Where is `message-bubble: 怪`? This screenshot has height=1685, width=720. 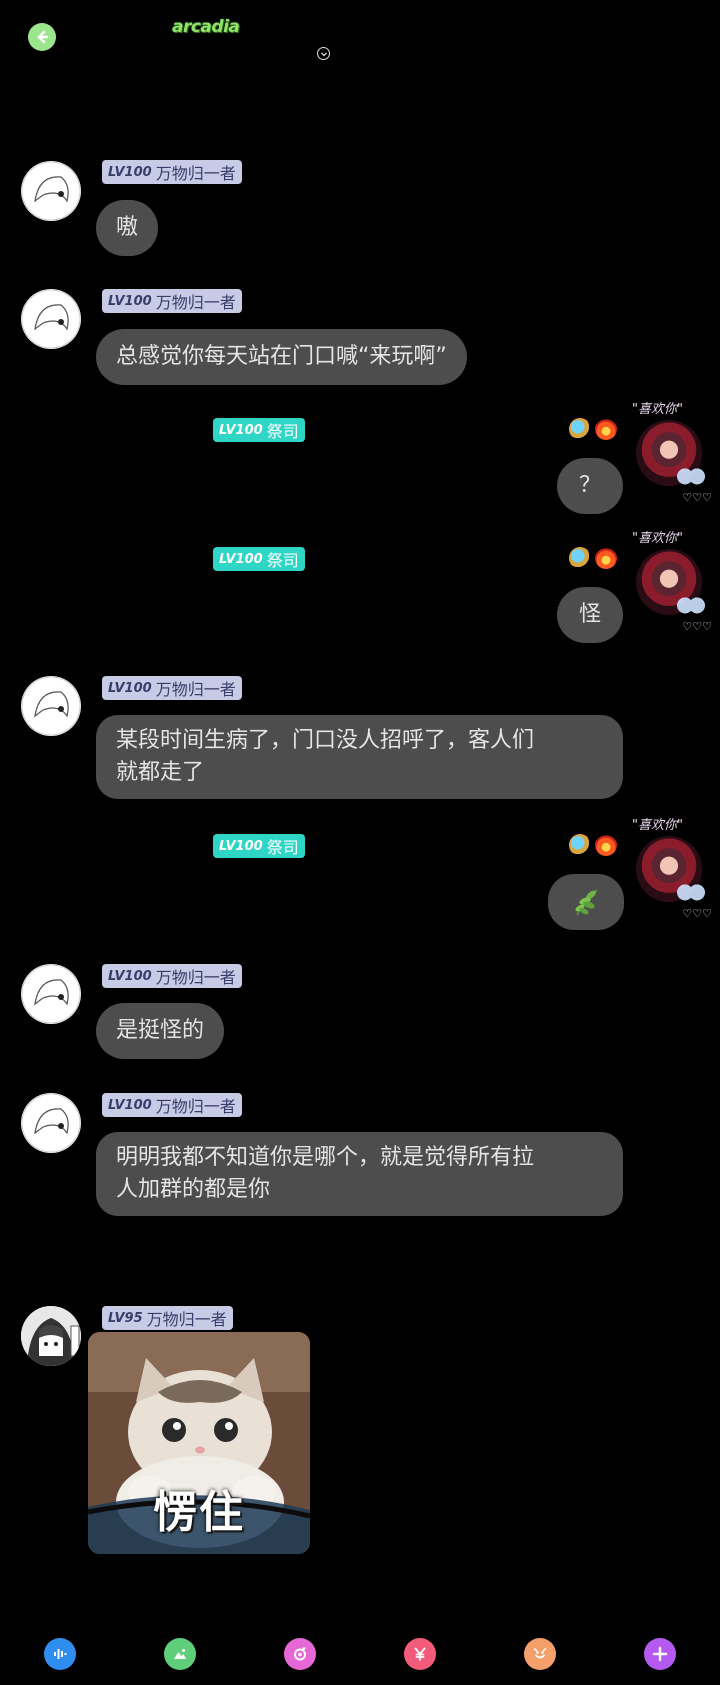
message-bubble: 怪 is located at coordinates (590, 615).